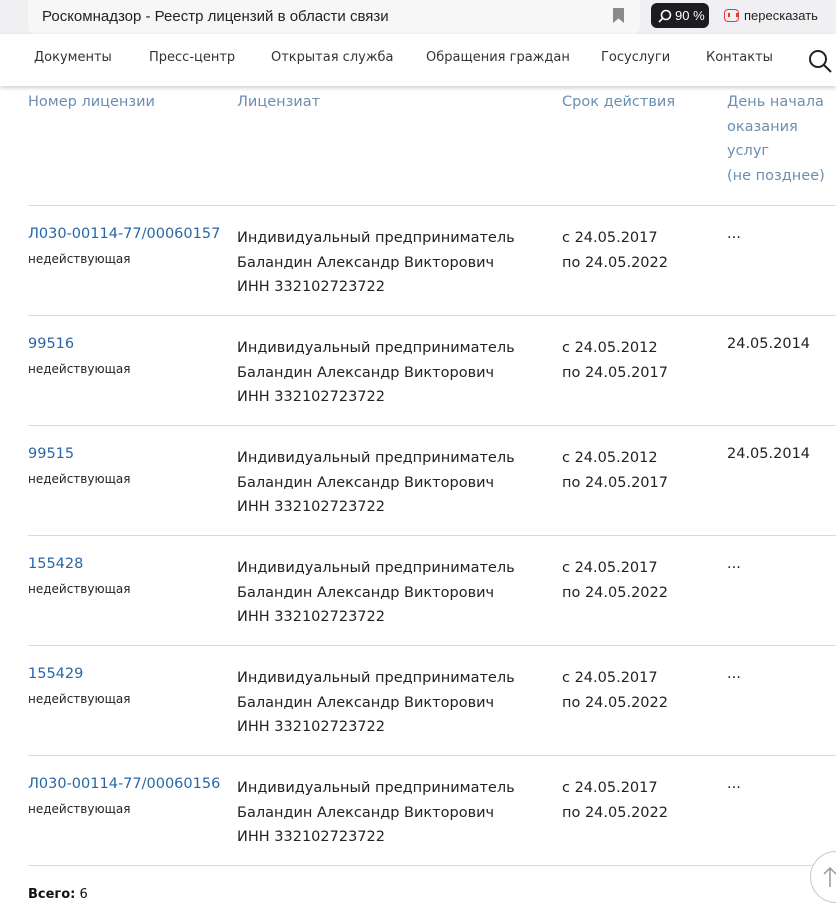 The width and height of the screenshot is (836, 917). Describe the element at coordinates (332, 57) in the screenshot. I see `nav-item-open-service: Открытая служба` at that location.